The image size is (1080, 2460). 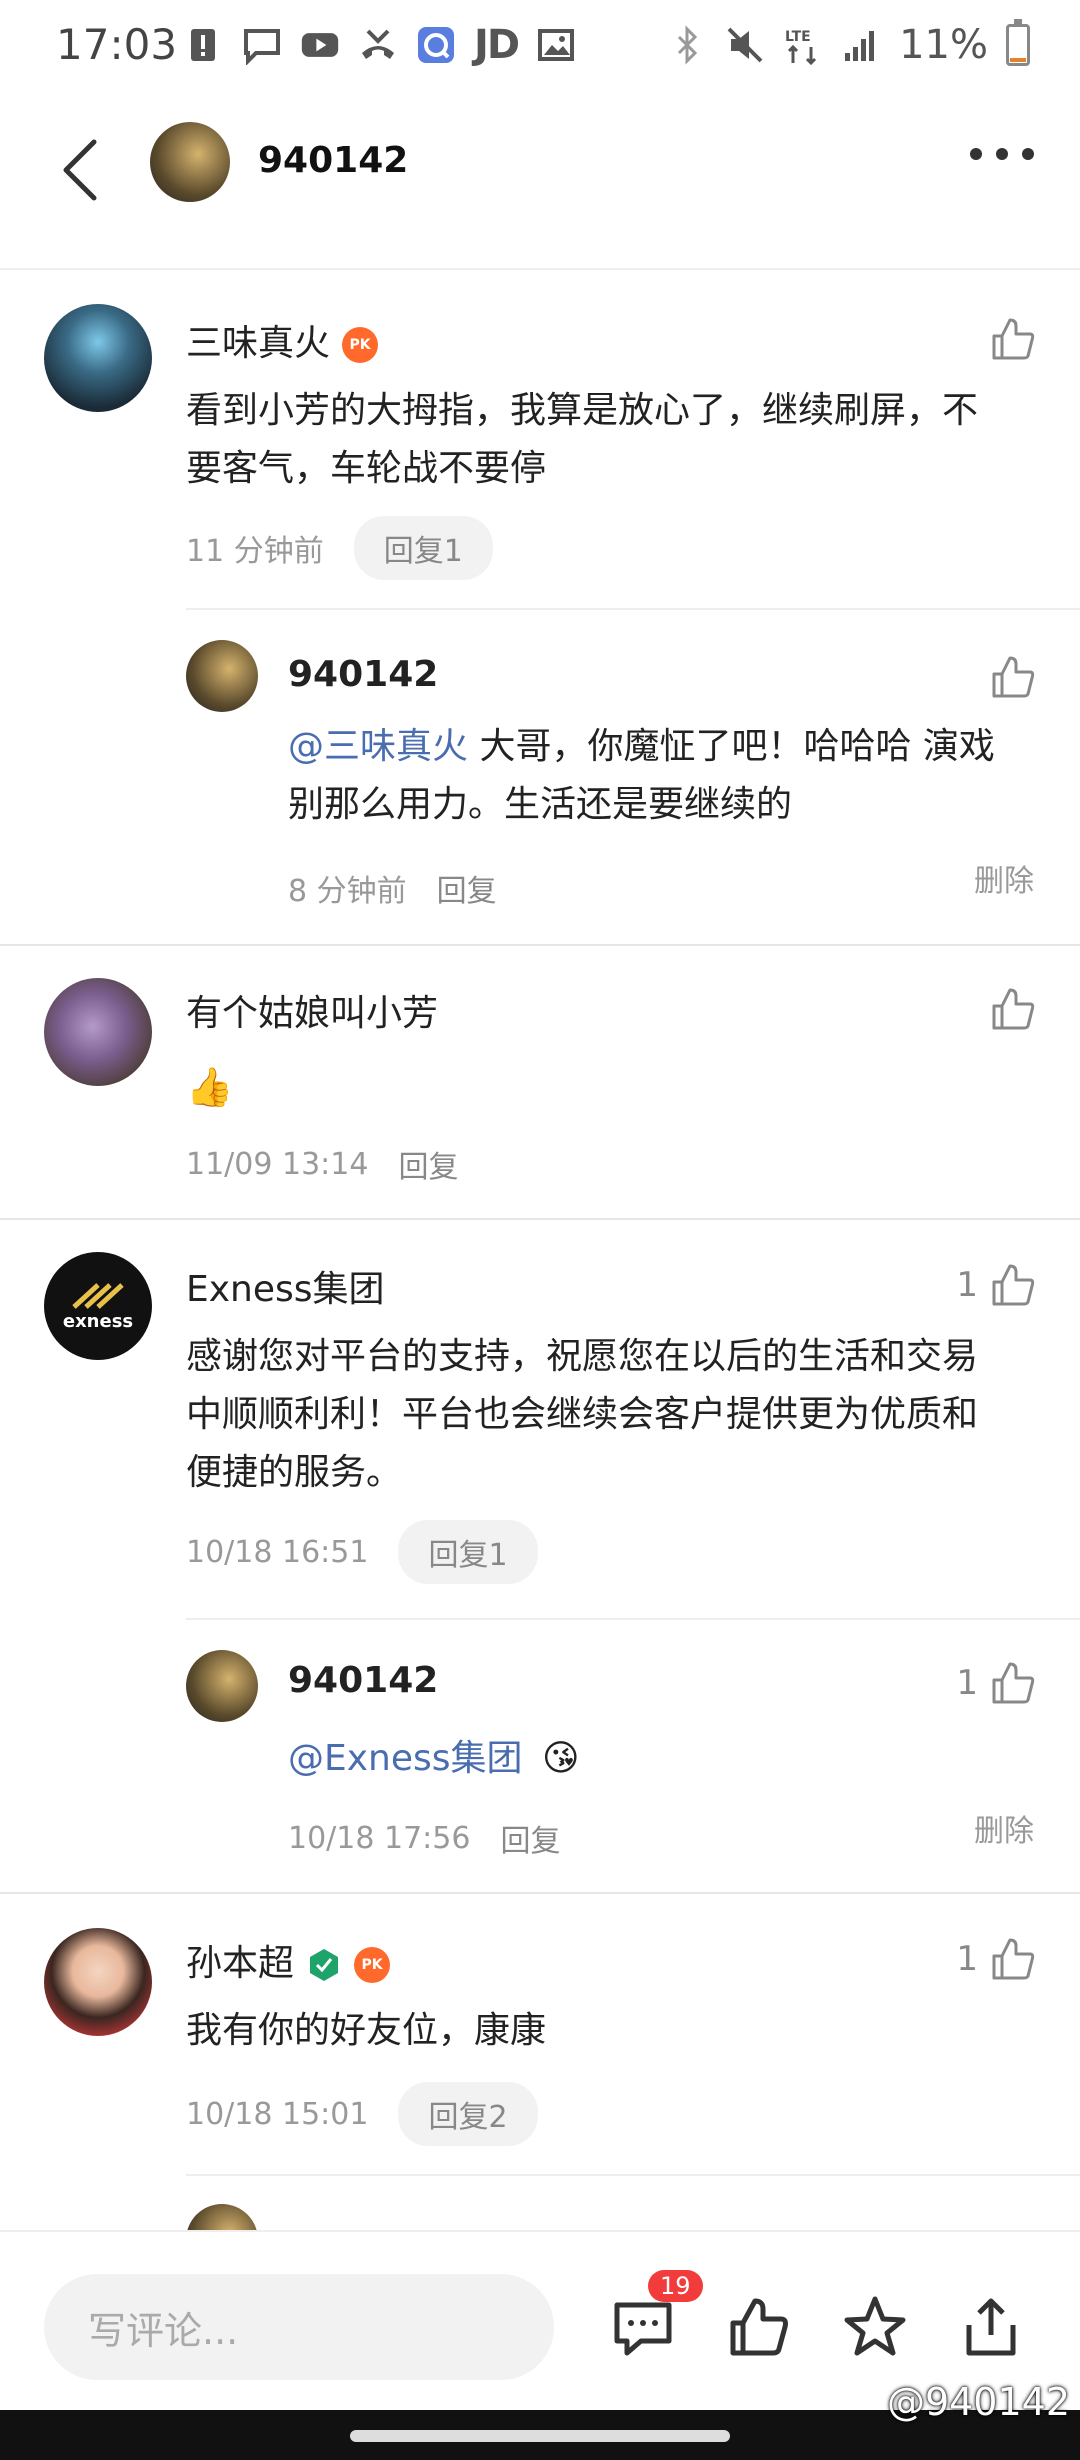 What do you see at coordinates (978, 2402) in the screenshot?
I see `watermark: @940142` at bounding box center [978, 2402].